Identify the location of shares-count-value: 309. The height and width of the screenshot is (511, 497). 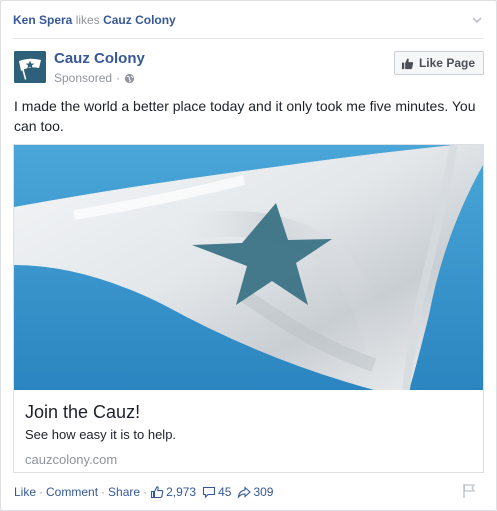
(263, 492).